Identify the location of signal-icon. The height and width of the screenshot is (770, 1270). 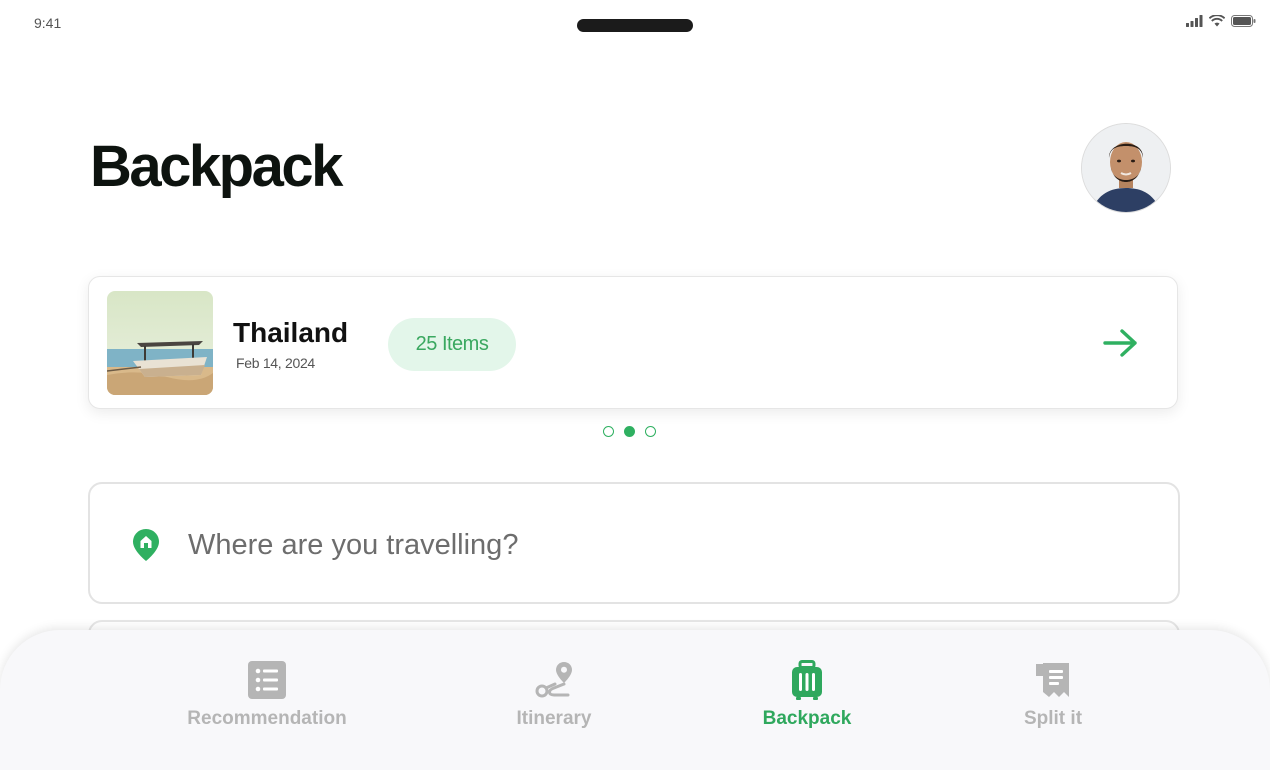
(1194, 21).